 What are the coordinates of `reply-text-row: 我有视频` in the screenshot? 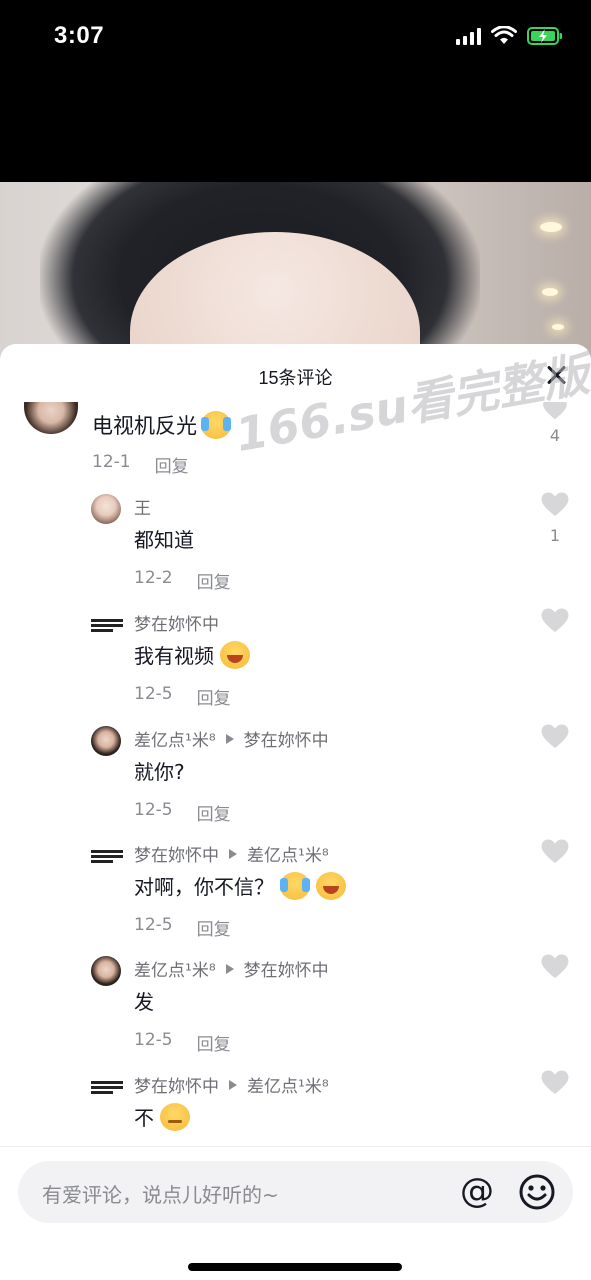 It's located at (192, 654).